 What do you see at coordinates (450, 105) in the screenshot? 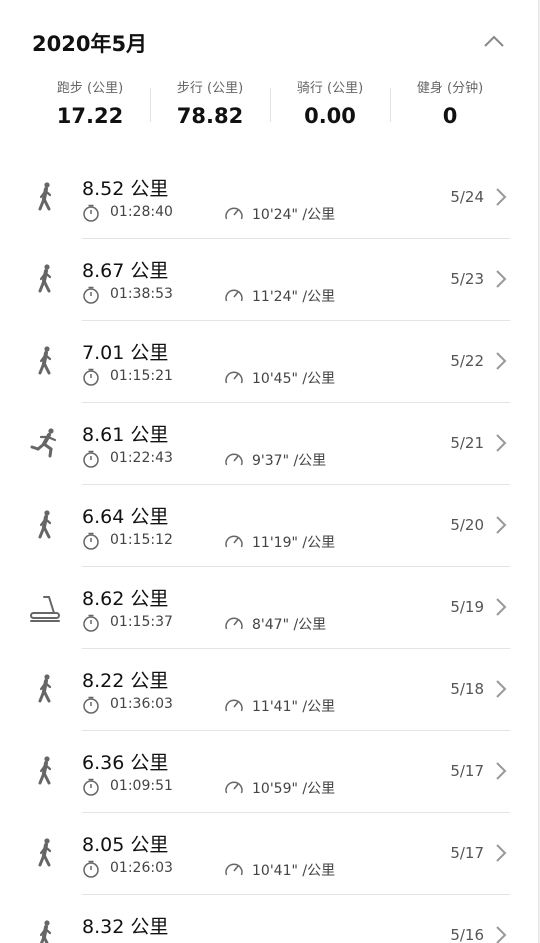
I see `summary-fitness: 健身 (分钟) 0` at bounding box center [450, 105].